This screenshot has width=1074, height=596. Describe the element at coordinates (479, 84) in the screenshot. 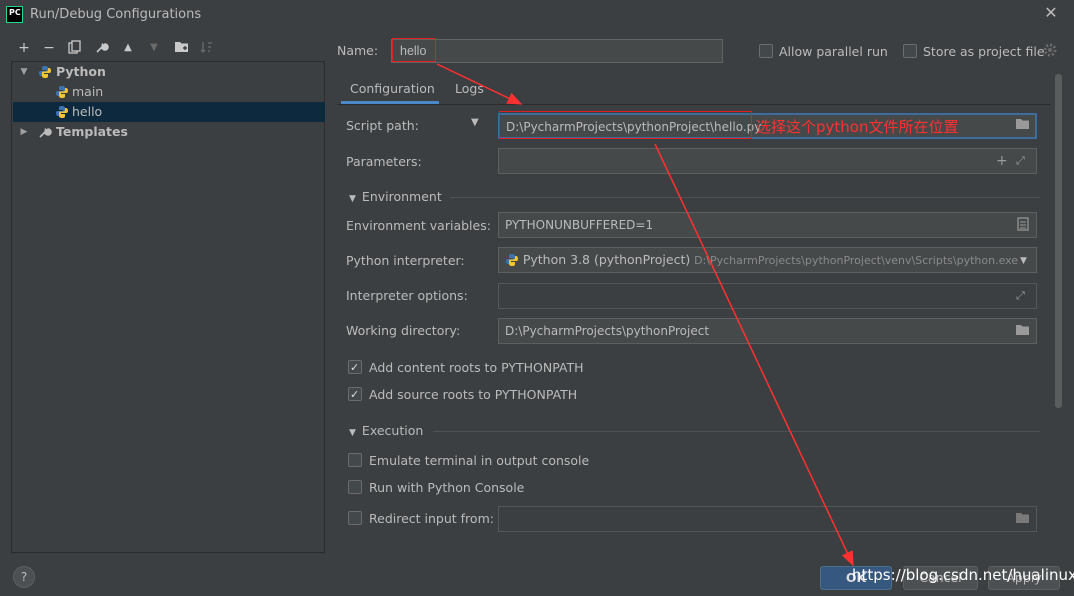

I see `annotation-arrow-to-script` at that location.